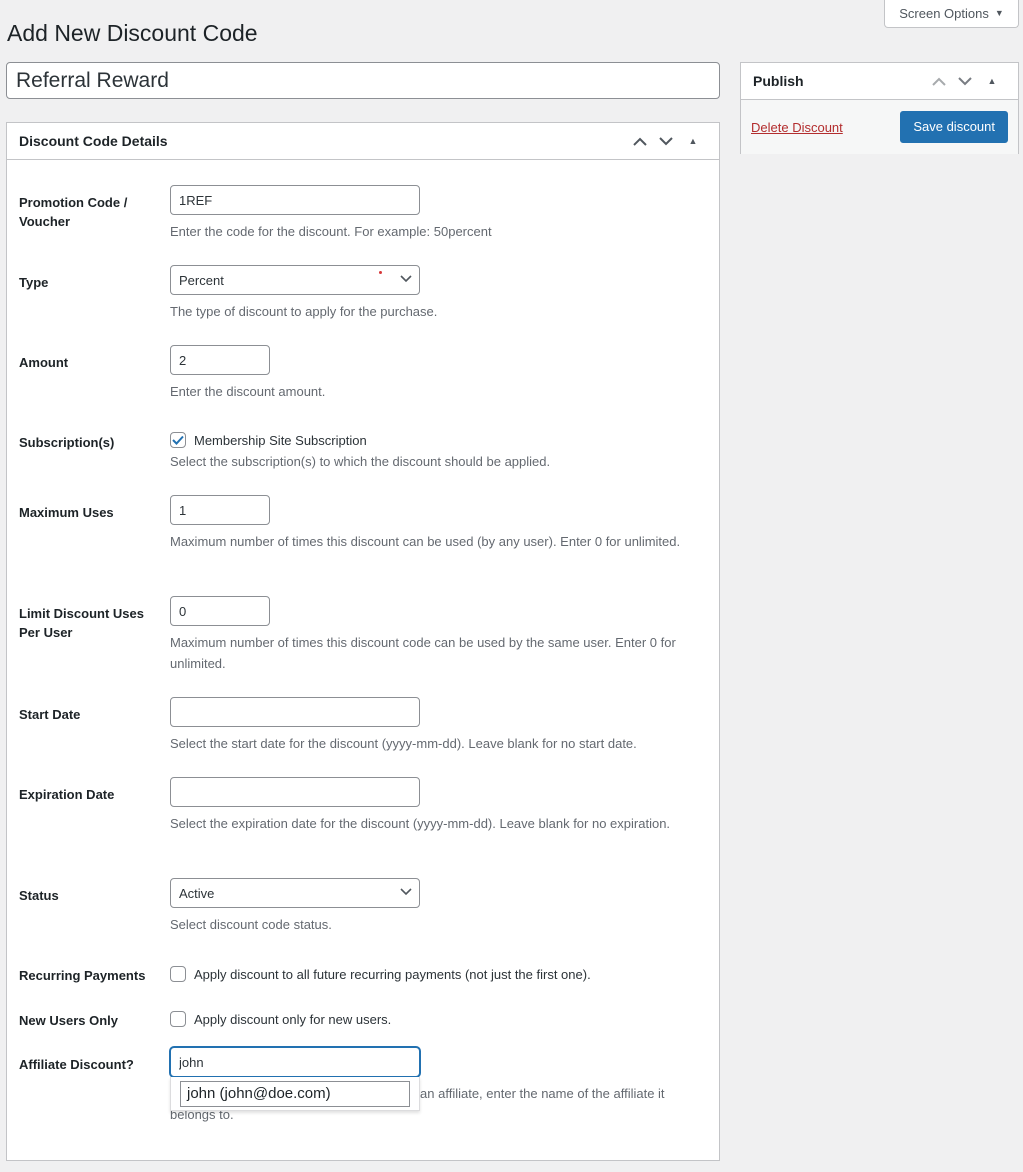 This screenshot has height=1172, width=1023. I want to click on maximum-uses-label: Maximum Uses, so click(66, 512).